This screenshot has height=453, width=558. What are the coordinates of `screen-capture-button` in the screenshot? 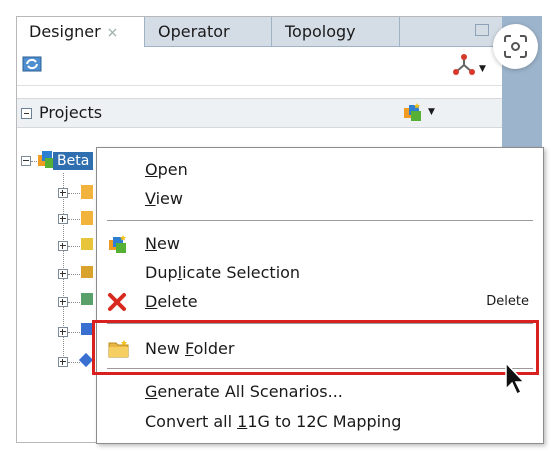 It's located at (515, 46).